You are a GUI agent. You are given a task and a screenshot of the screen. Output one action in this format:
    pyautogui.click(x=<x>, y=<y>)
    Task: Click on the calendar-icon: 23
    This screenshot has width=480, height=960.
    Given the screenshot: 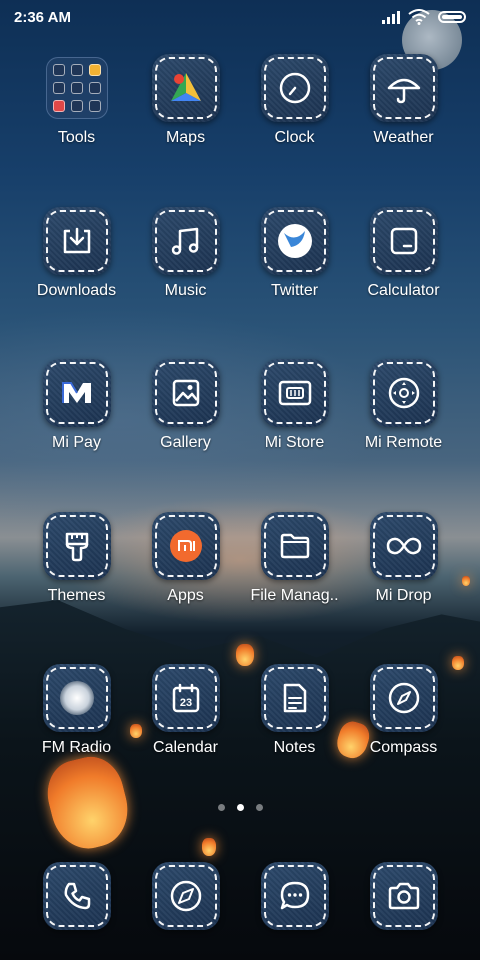 What is the action you would take?
    pyautogui.click(x=185, y=698)
    